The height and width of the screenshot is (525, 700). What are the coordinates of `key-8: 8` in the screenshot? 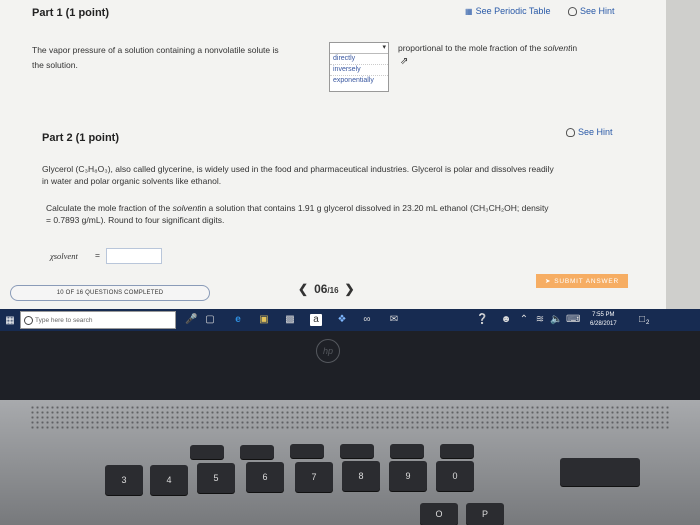 It's located at (361, 476).